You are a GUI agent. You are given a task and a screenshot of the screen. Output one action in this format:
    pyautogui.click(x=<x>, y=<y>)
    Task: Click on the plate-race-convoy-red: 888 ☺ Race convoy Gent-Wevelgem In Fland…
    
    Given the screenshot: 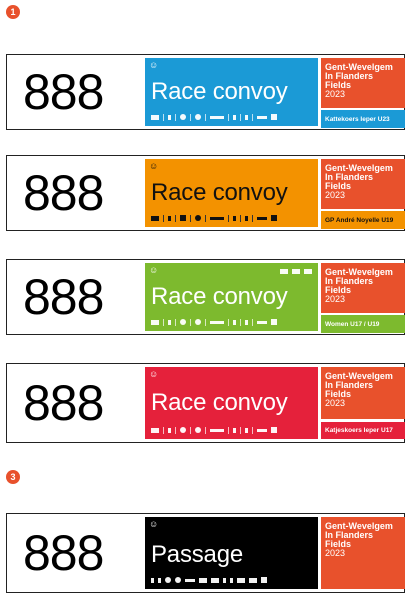 What is the action you would take?
    pyautogui.click(x=205, y=403)
    